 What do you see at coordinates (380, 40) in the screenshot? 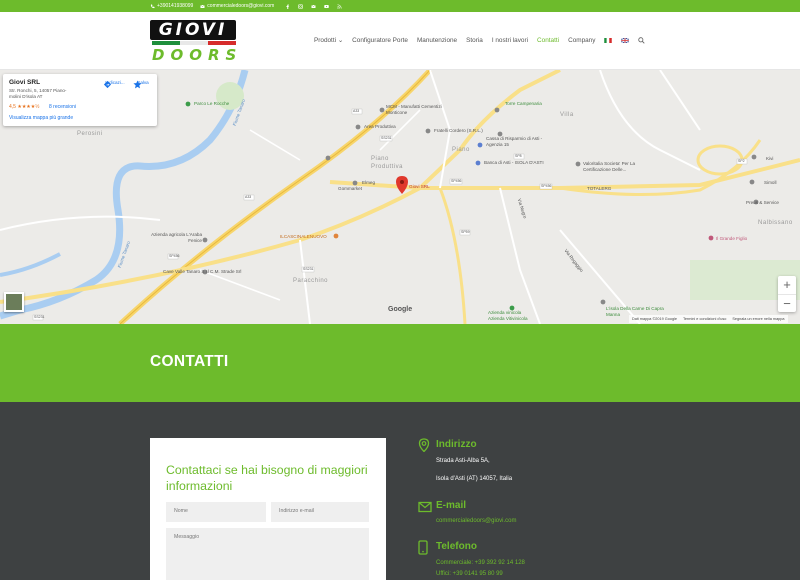
I see `nav-item-configuratore: Configuratore Porte` at bounding box center [380, 40].